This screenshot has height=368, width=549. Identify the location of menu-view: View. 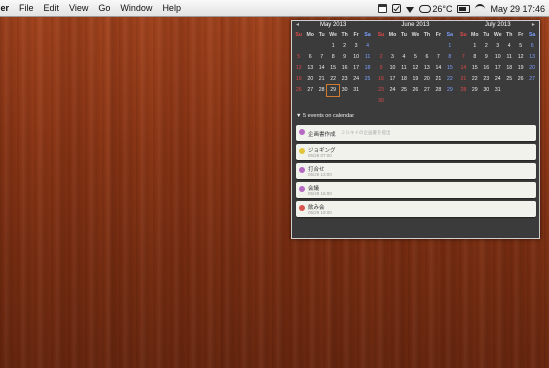
(78, 8).